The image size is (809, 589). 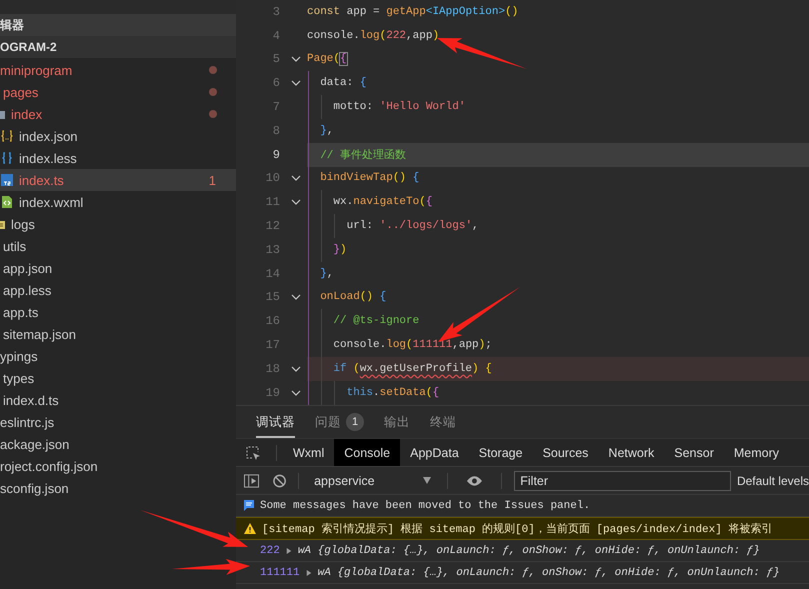 I want to click on devtools-tab: Storage, so click(x=500, y=452).